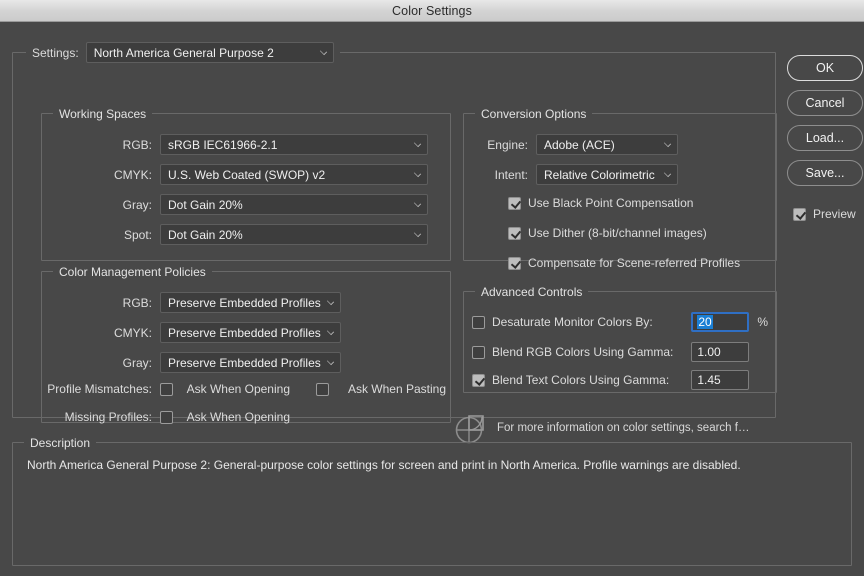 This screenshot has width=864, height=576. I want to click on working-space-row-rgb: RGB: sRGB IEC61966-2.1, so click(246, 144).